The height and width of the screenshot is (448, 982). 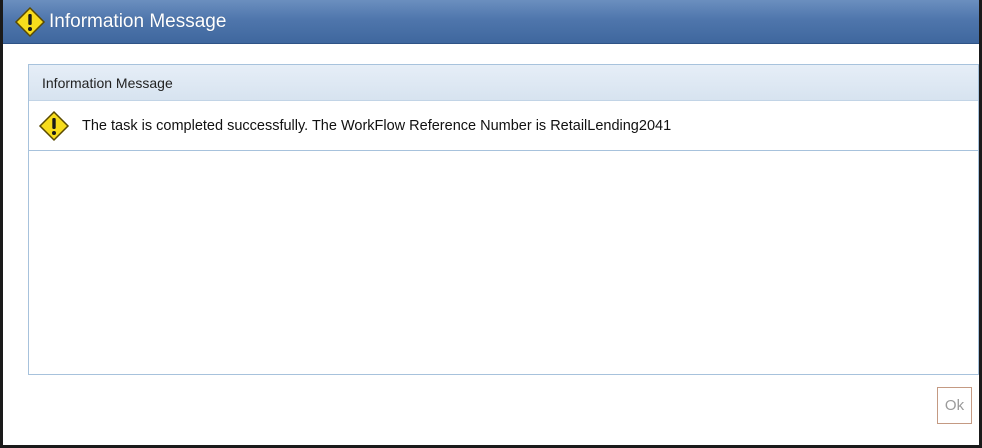 What do you see at coordinates (954, 405) in the screenshot?
I see `ok-button: Ok` at bounding box center [954, 405].